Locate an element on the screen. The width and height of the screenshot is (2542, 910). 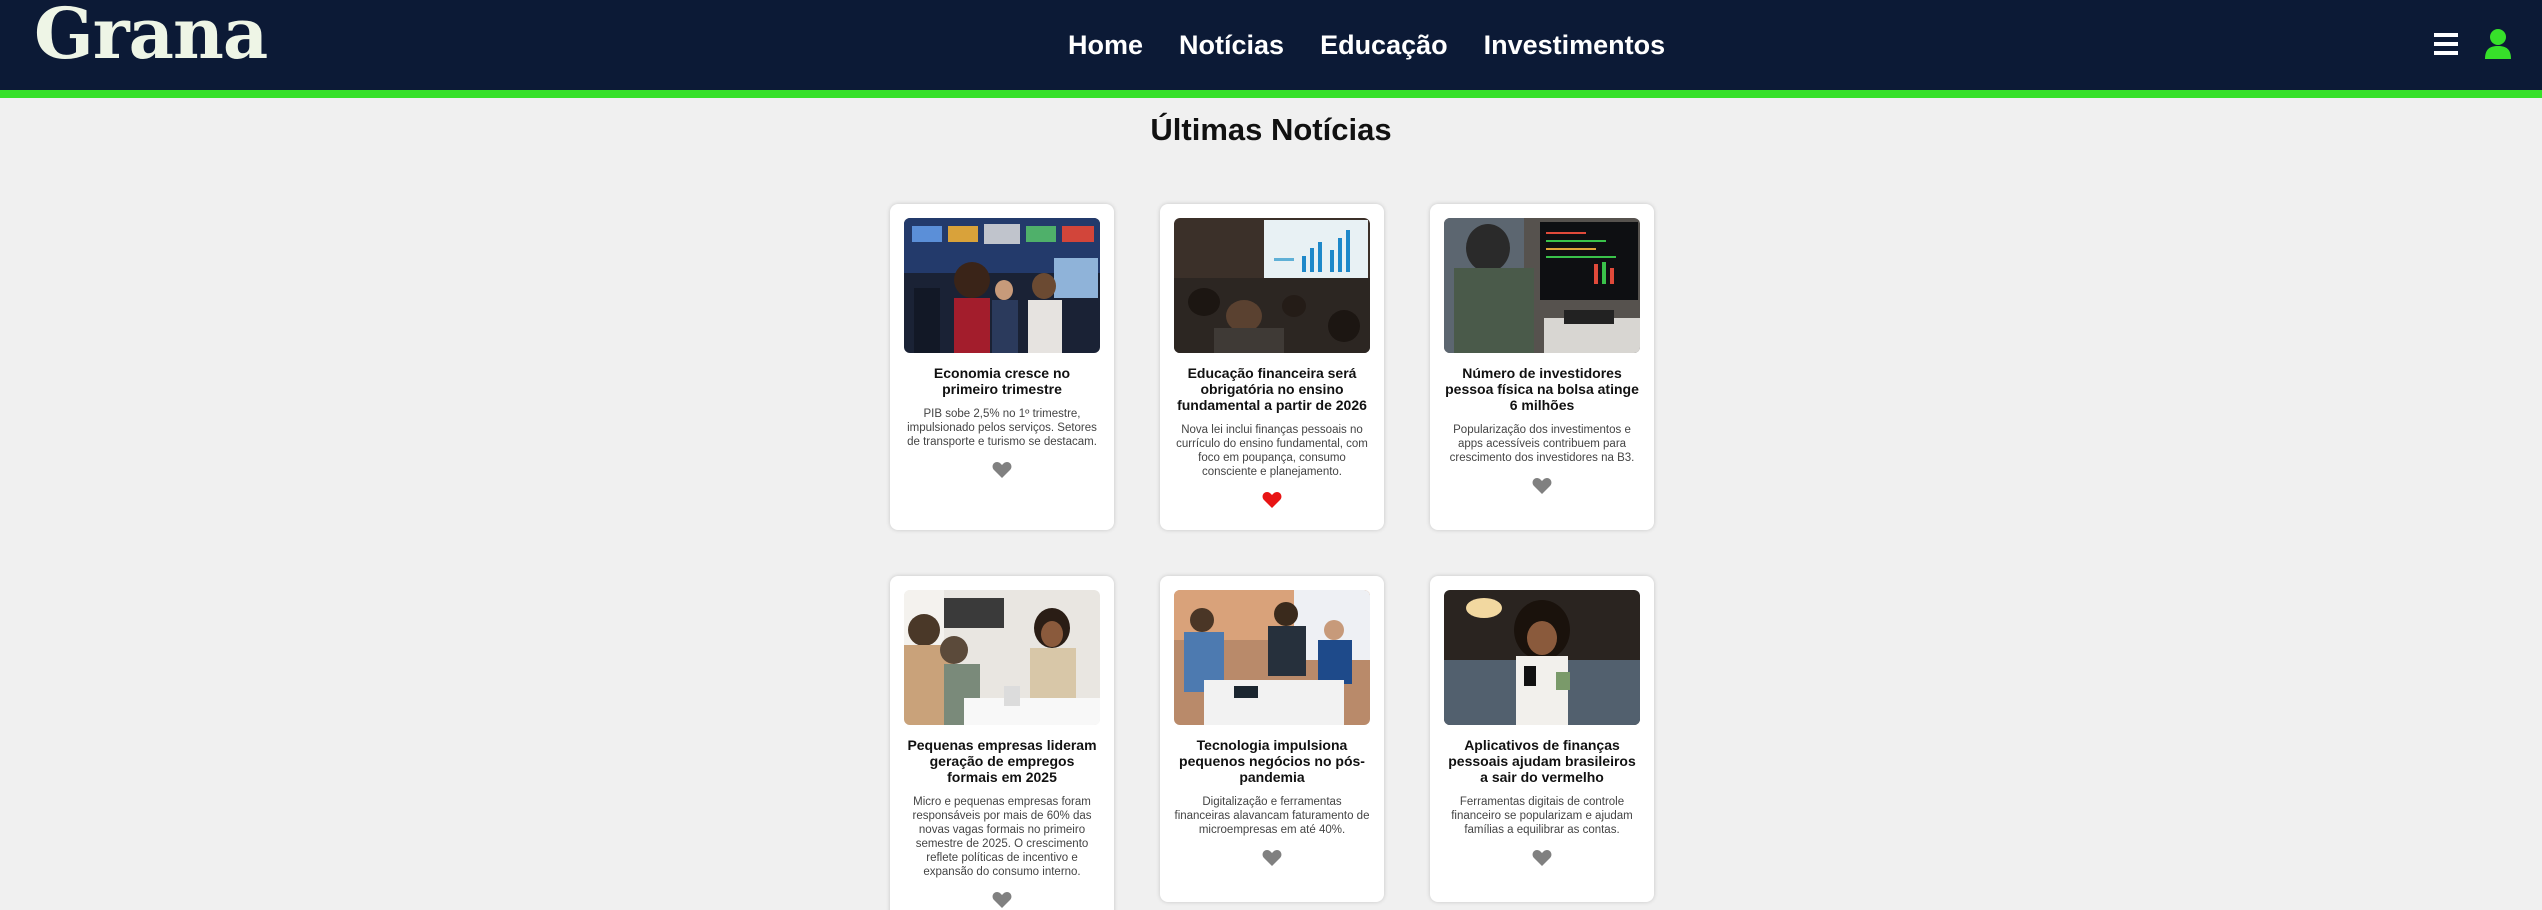
nav-home: Home is located at coordinates (1105, 45).